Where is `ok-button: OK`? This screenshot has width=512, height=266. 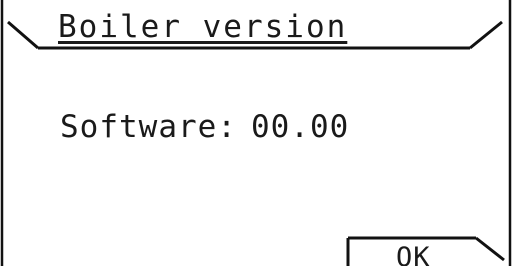
ok-button: OK is located at coordinates (411, 251).